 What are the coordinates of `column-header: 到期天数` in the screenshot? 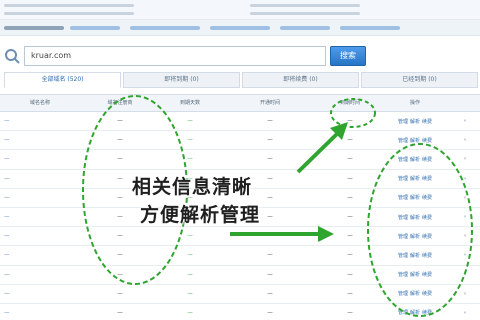 It's located at (189, 103).